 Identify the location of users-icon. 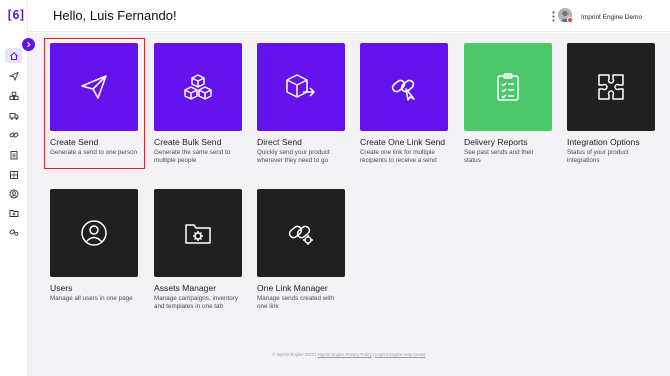
(13, 193).